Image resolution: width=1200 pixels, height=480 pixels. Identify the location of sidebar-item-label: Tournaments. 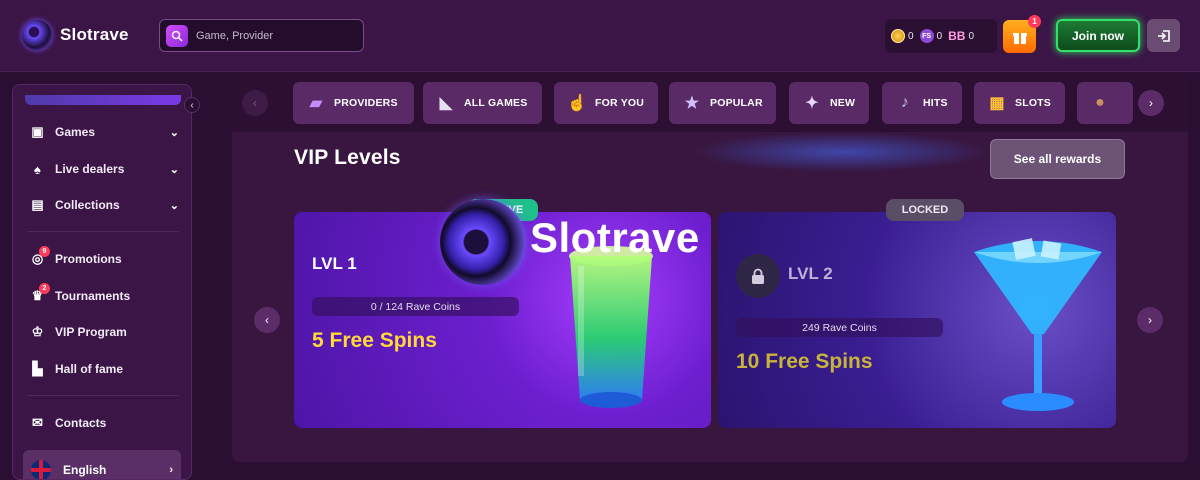
(93, 296).